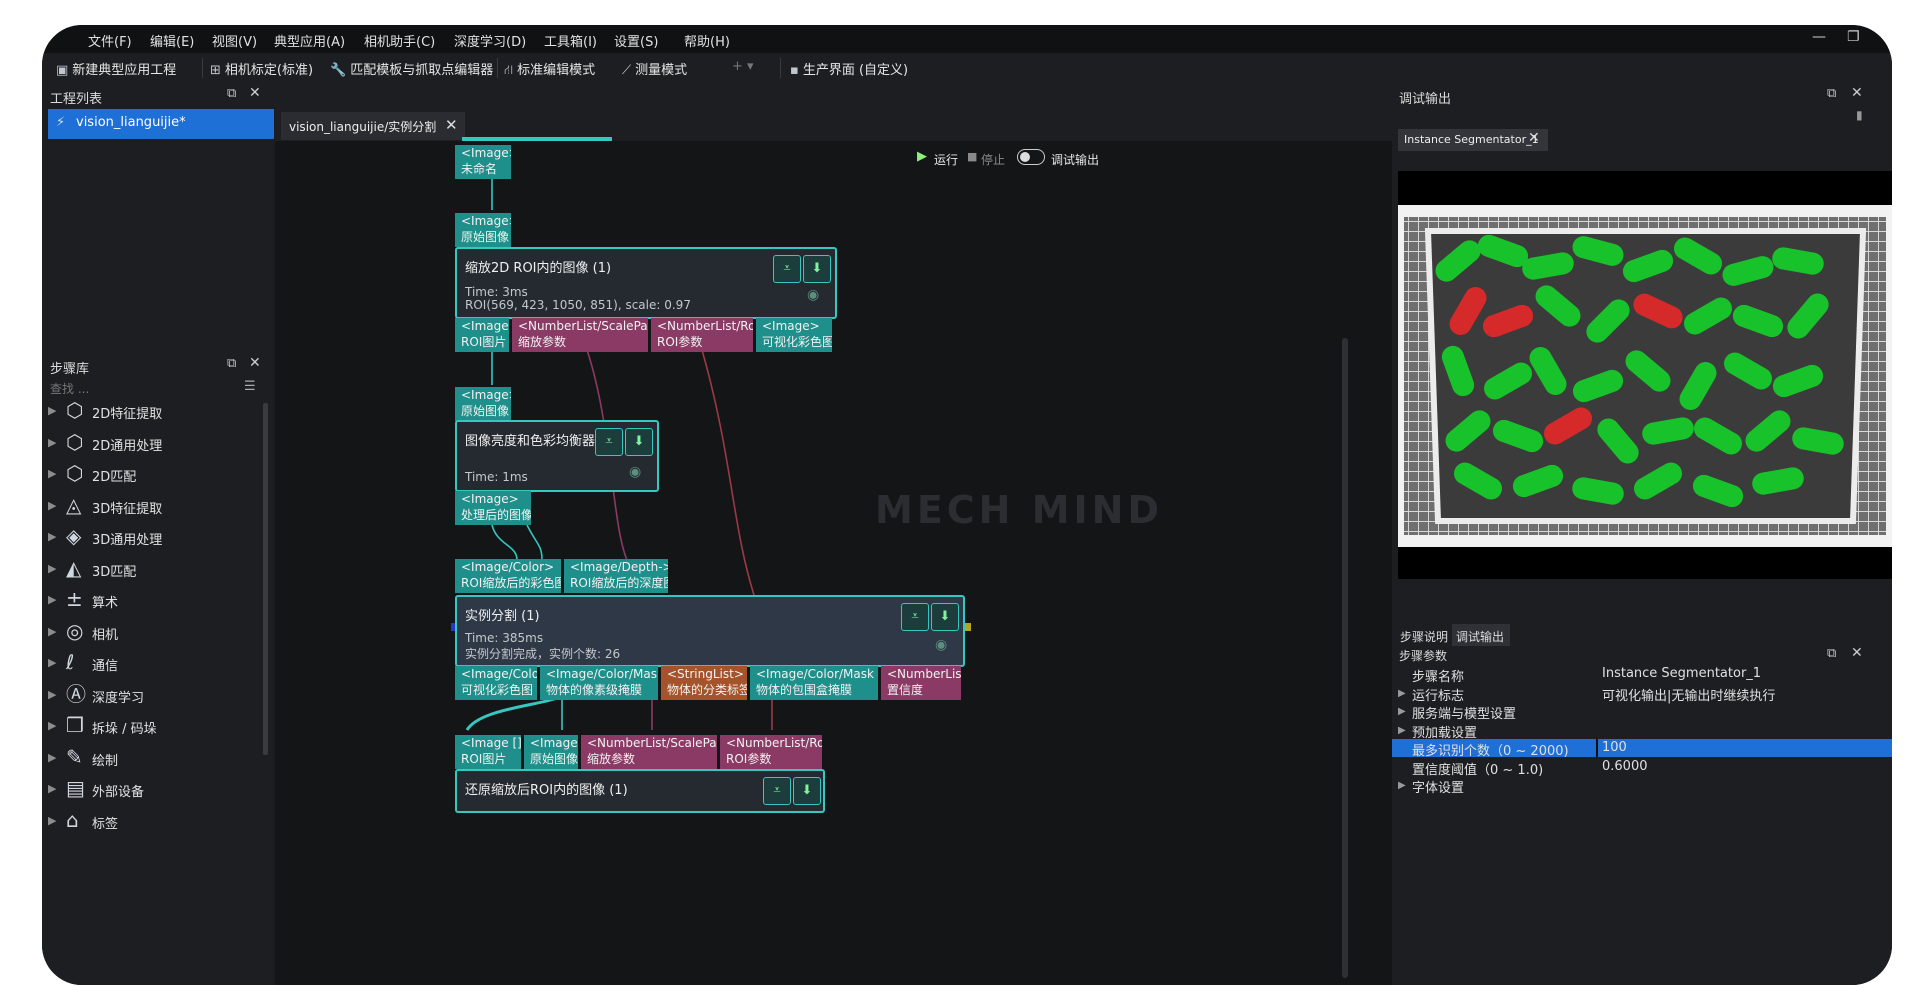 The image size is (1920, 1002). Describe the element at coordinates (814, 683) in the screenshot. I see `port-bbox-mask: <Image/Color/Mask [] >物体的包围盒掩膜` at that location.